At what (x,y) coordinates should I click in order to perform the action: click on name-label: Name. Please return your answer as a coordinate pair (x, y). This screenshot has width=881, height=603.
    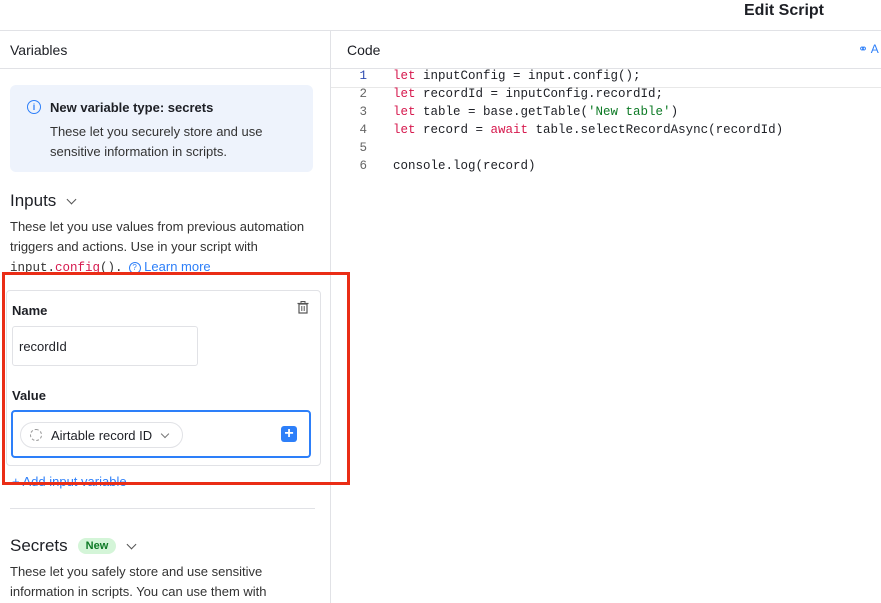
    Looking at the image, I should click on (30, 310).